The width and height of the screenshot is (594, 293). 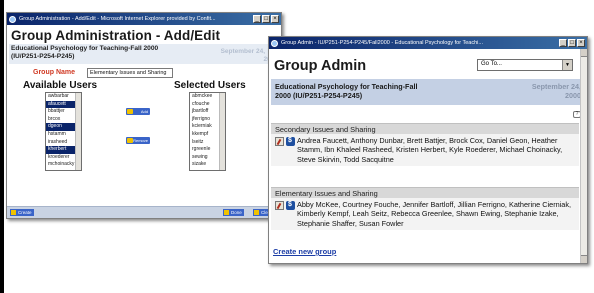 What do you see at coordinates (130, 73) in the screenshot?
I see `group-name-input: Elementary Issues and Sharing` at bounding box center [130, 73].